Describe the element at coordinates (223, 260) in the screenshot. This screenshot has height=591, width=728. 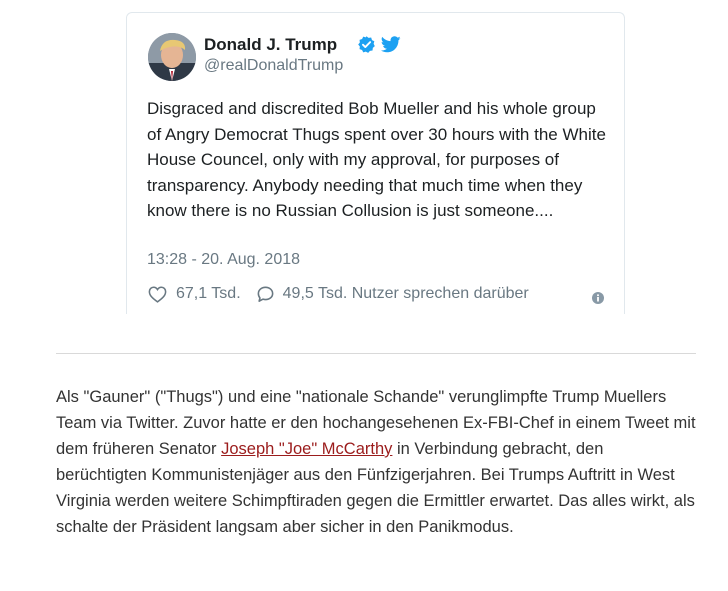
I see `tweet-timestamp: 13:28 - 20. Aug. 2018` at that location.